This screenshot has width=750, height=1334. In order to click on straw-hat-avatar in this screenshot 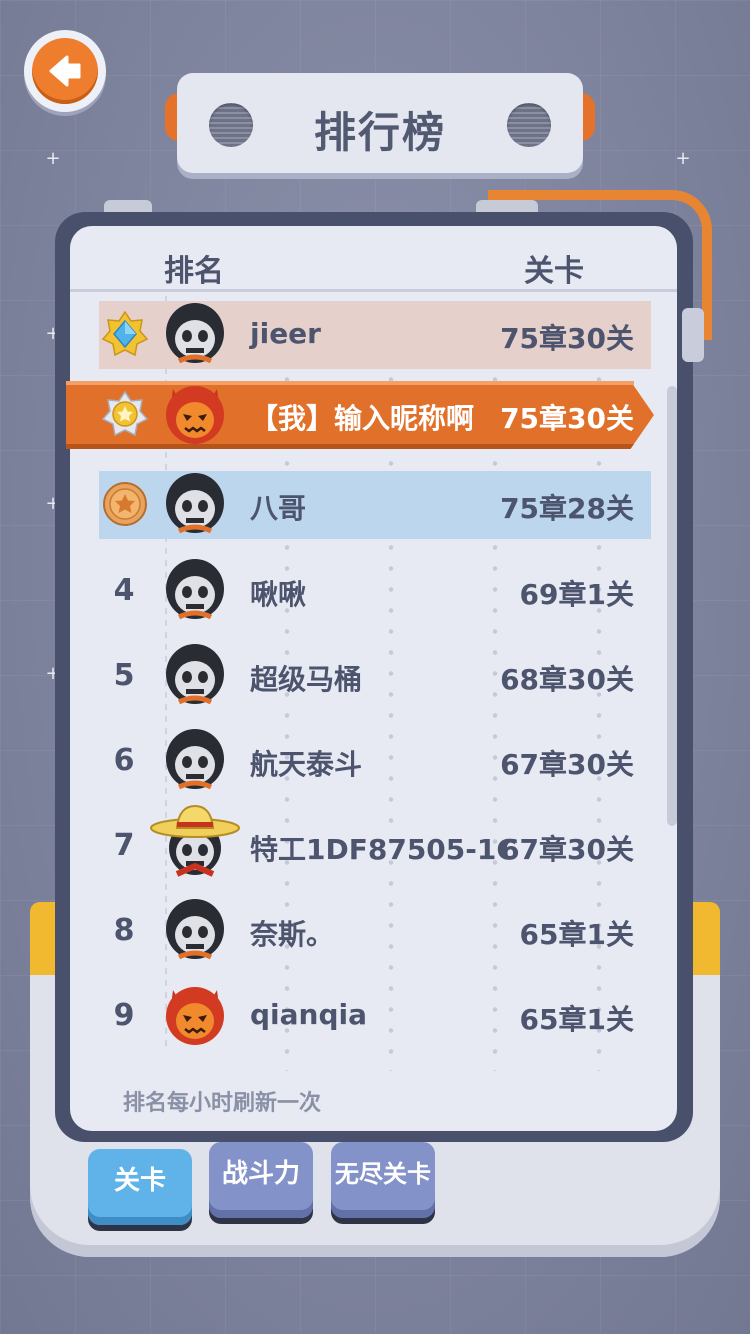, I will do `click(195, 840)`.